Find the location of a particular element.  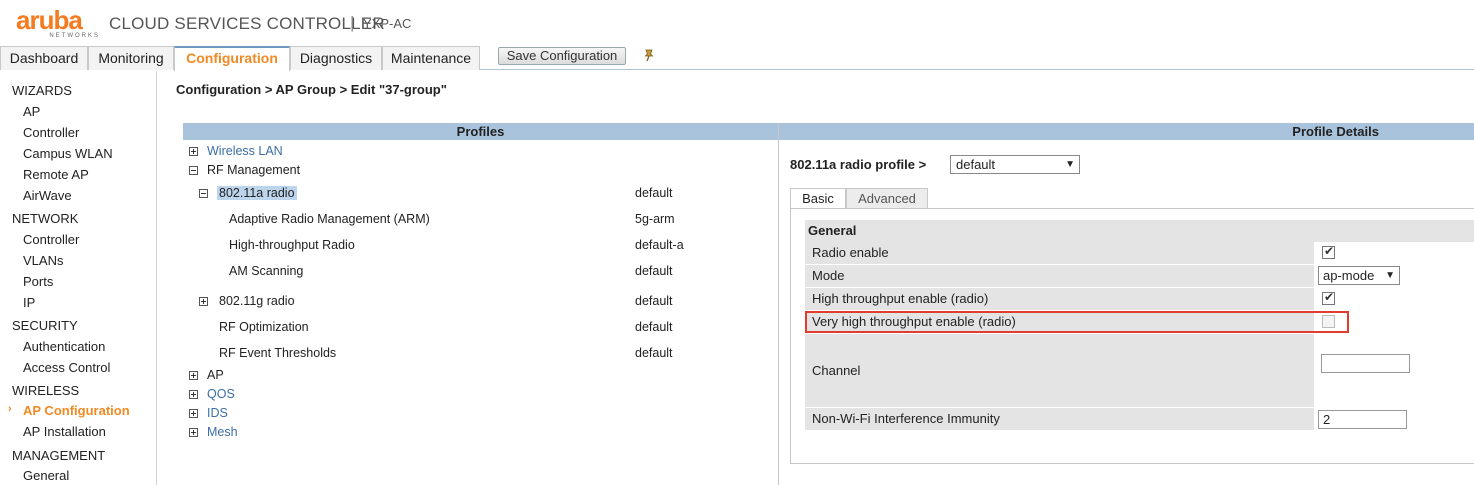

sidebar-item-ip: IP is located at coordinates (29, 302).